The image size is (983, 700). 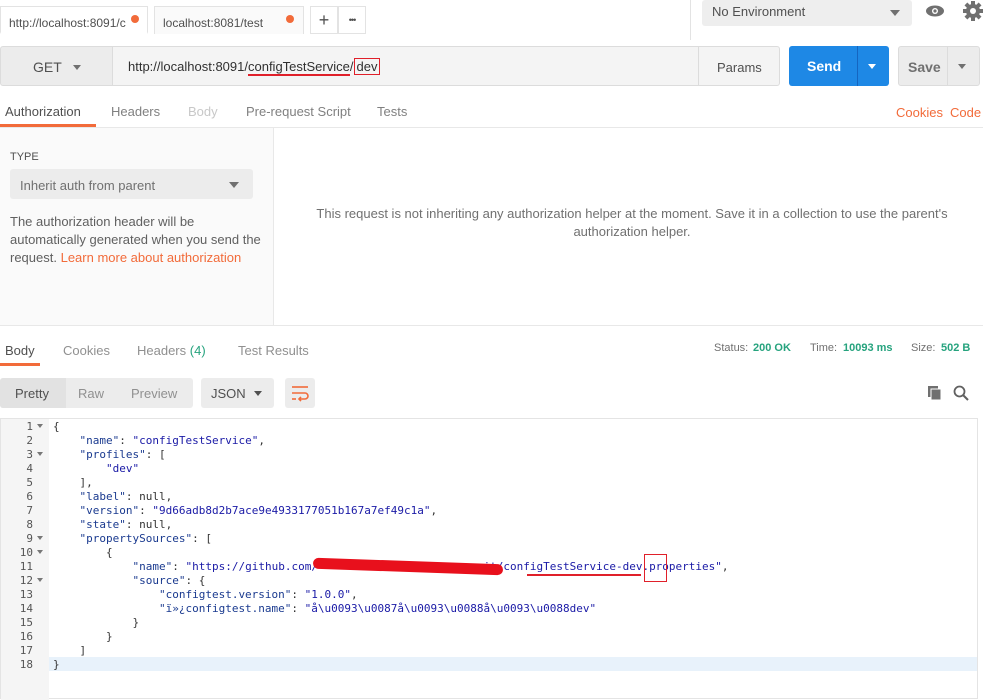 I want to click on request-tab: http://localhost:8091/c, so click(x=74, y=20).